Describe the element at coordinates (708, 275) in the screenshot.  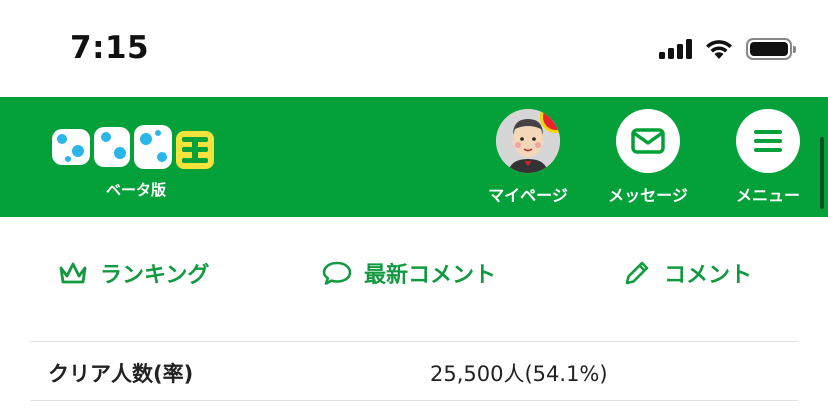
I see `tab-comment-label: コメント` at that location.